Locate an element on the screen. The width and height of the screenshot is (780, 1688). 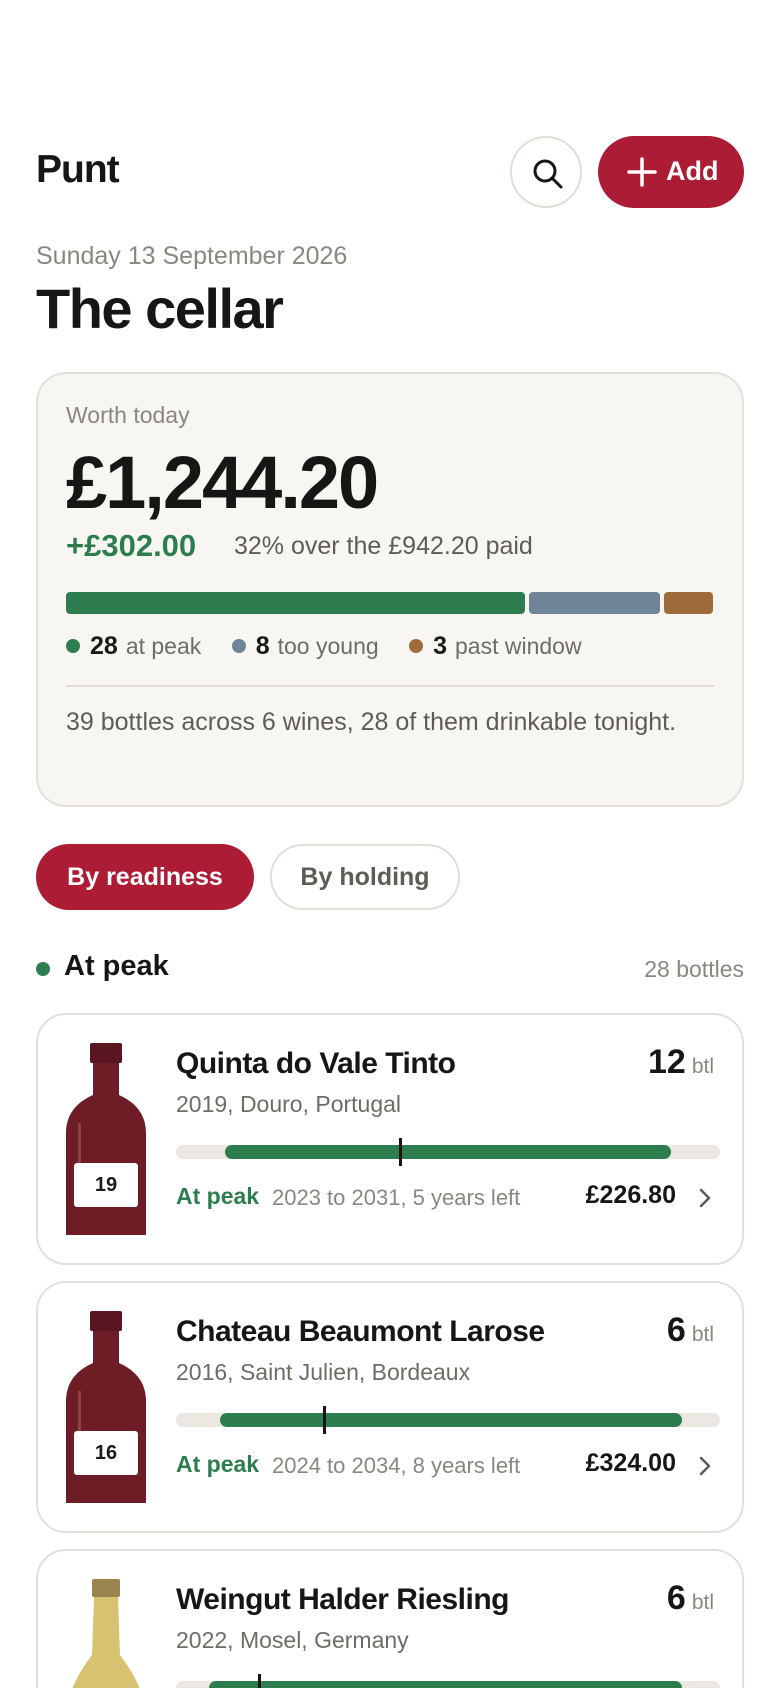
wine-value: £226.80 is located at coordinates (630, 1195).